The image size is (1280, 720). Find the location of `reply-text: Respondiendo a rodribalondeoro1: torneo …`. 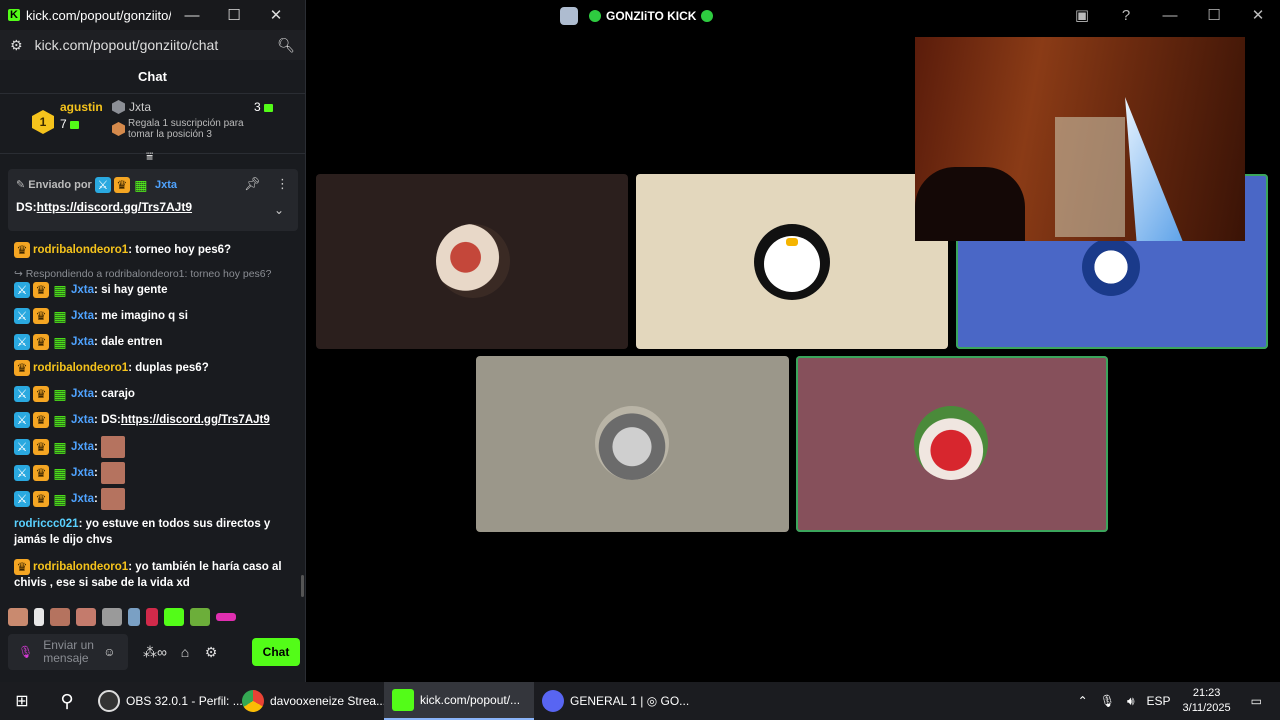

reply-text: Respondiendo a rodribalondeoro1: torneo … is located at coordinates (148, 274).